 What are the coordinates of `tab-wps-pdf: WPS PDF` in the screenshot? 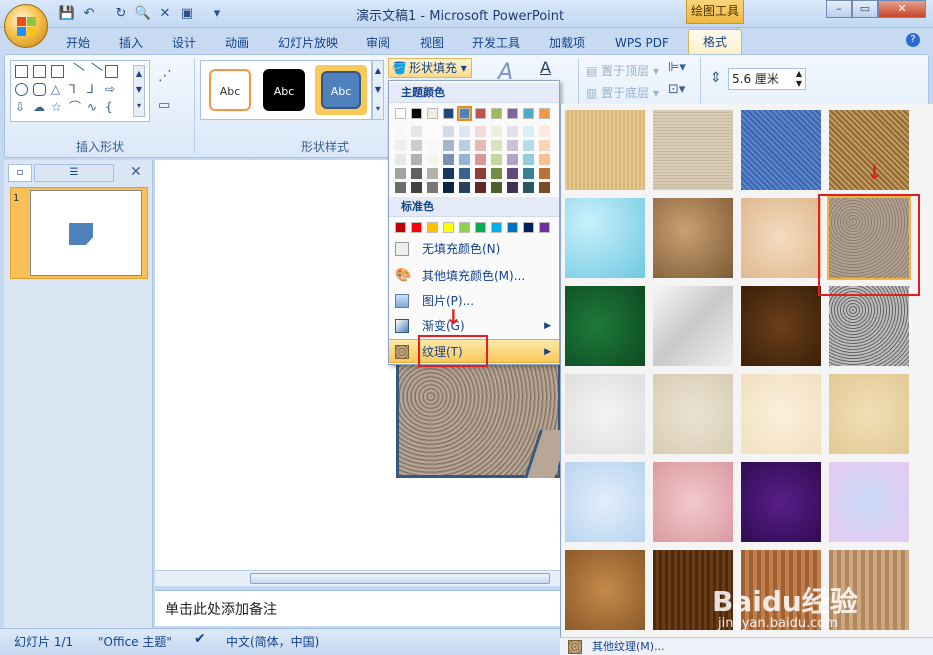 It's located at (642, 43).